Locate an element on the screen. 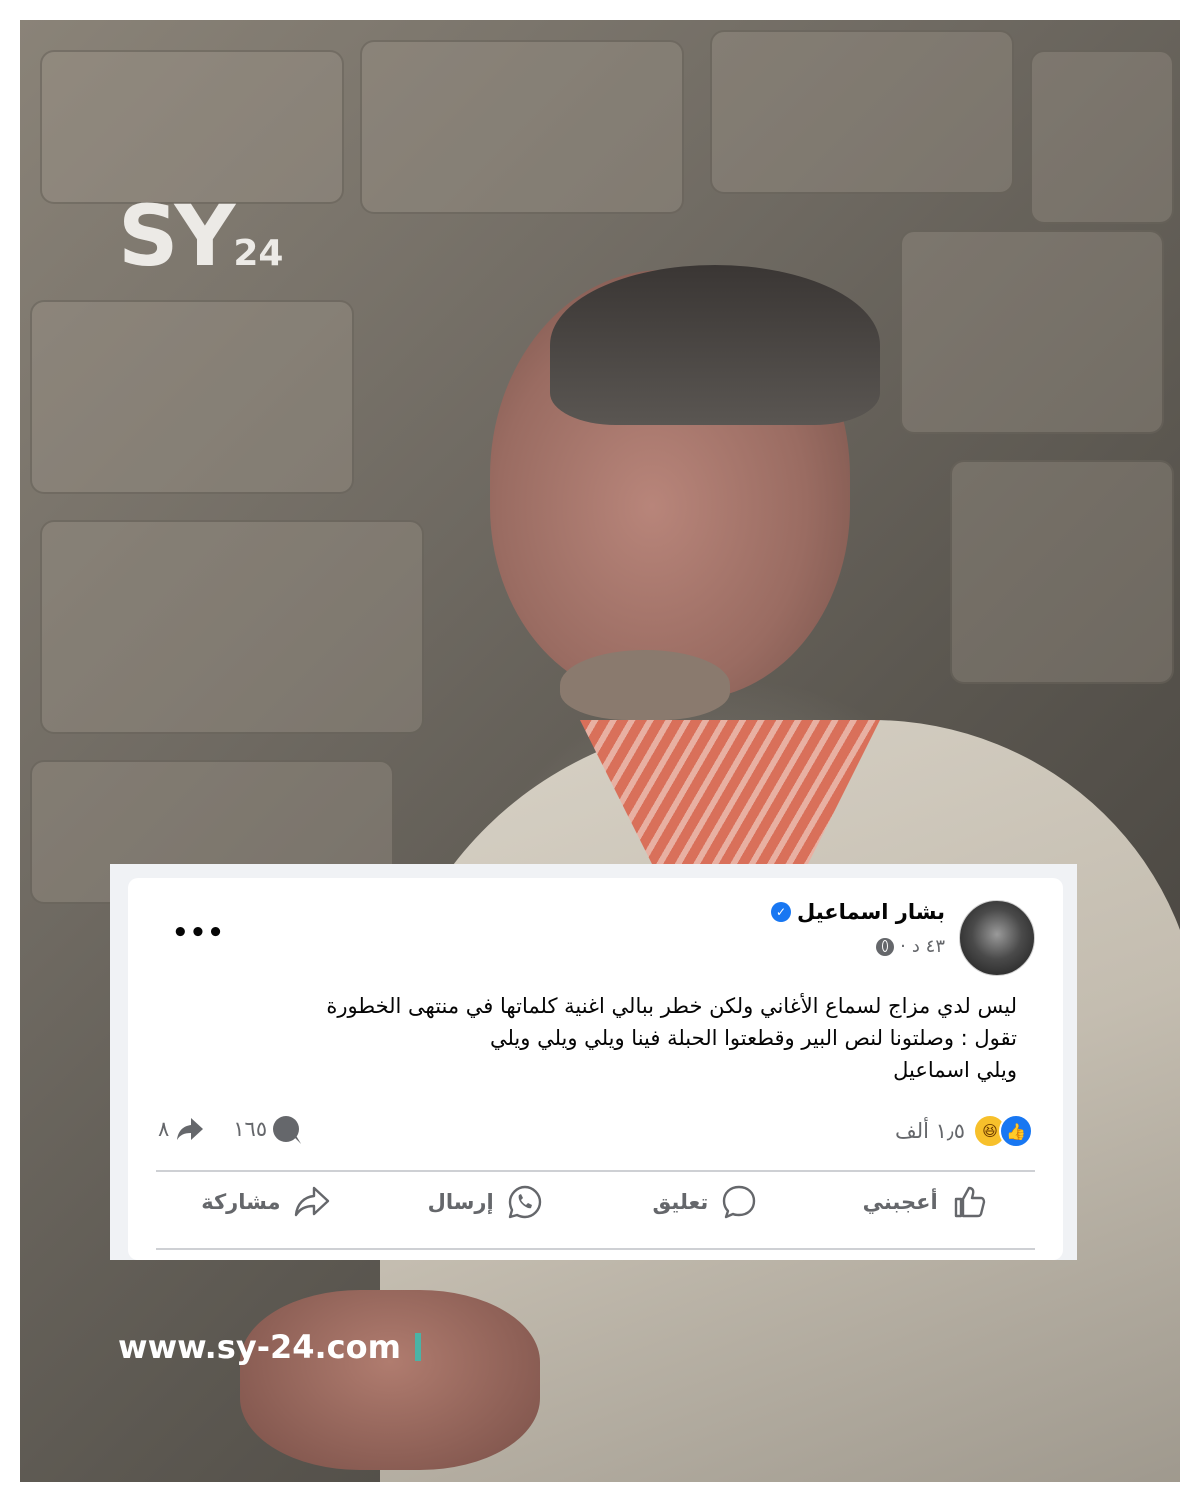  like-icon: 👍 is located at coordinates (1016, 1131).